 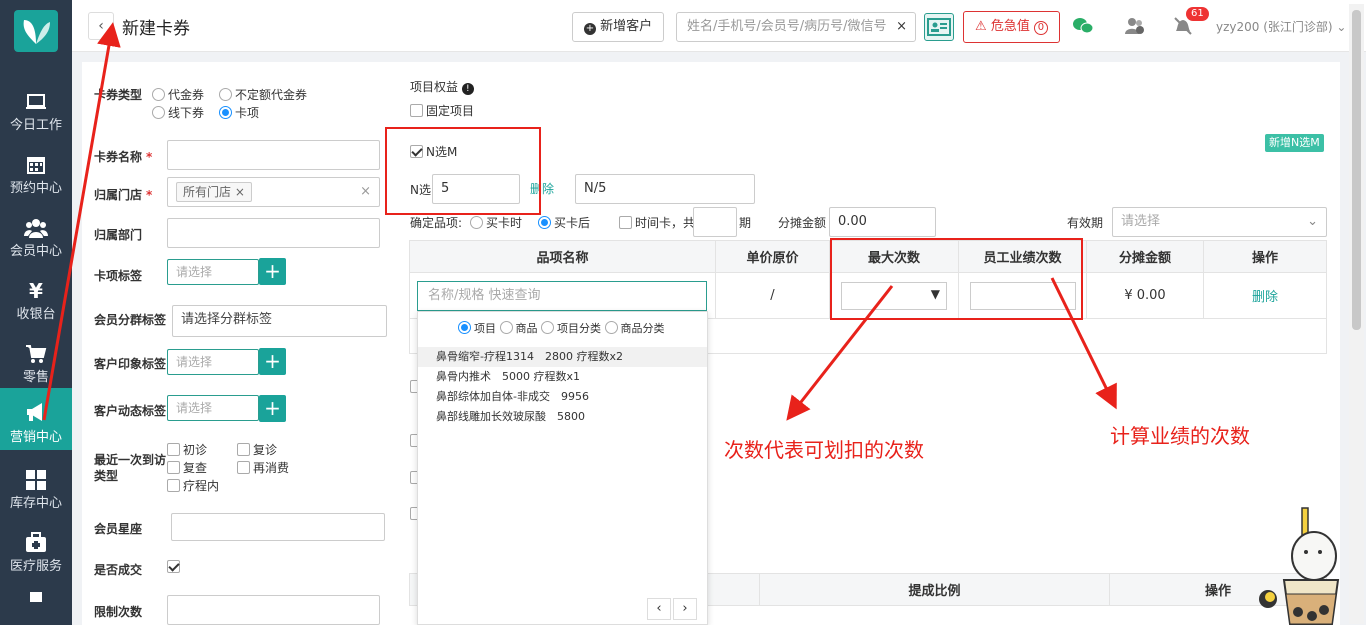 I want to click on scrollbar-thumb, so click(x=1356, y=170).